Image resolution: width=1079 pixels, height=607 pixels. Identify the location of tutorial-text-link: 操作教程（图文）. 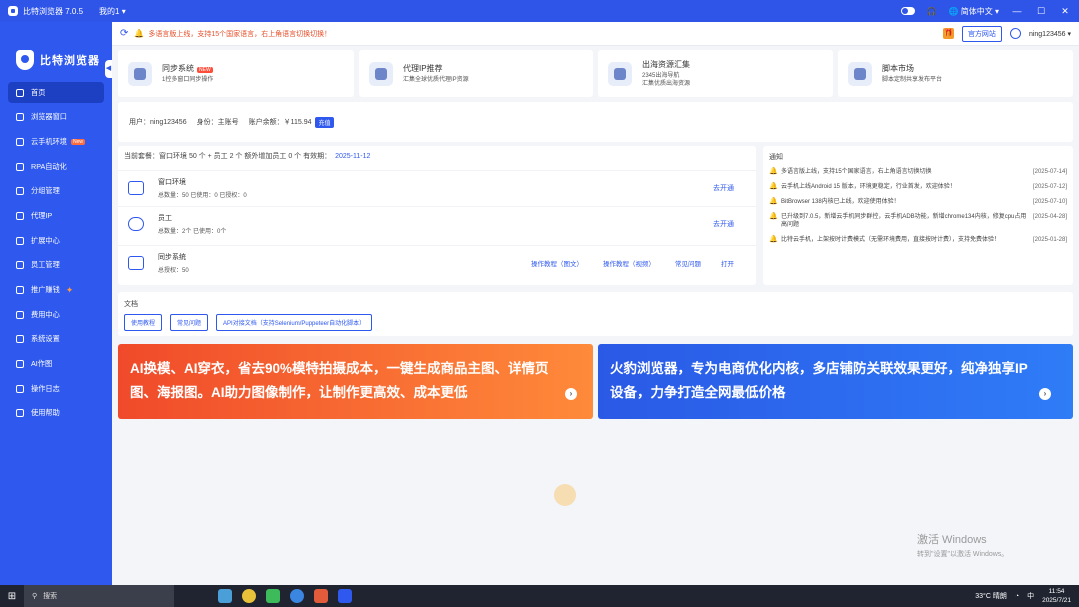
(557, 263).